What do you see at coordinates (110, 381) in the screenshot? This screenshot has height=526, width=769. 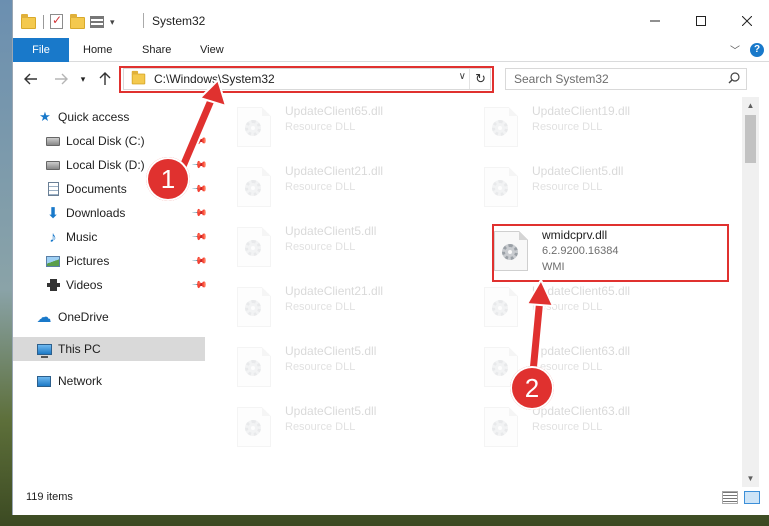 I see `sidebar-item-network: Network` at bounding box center [110, 381].